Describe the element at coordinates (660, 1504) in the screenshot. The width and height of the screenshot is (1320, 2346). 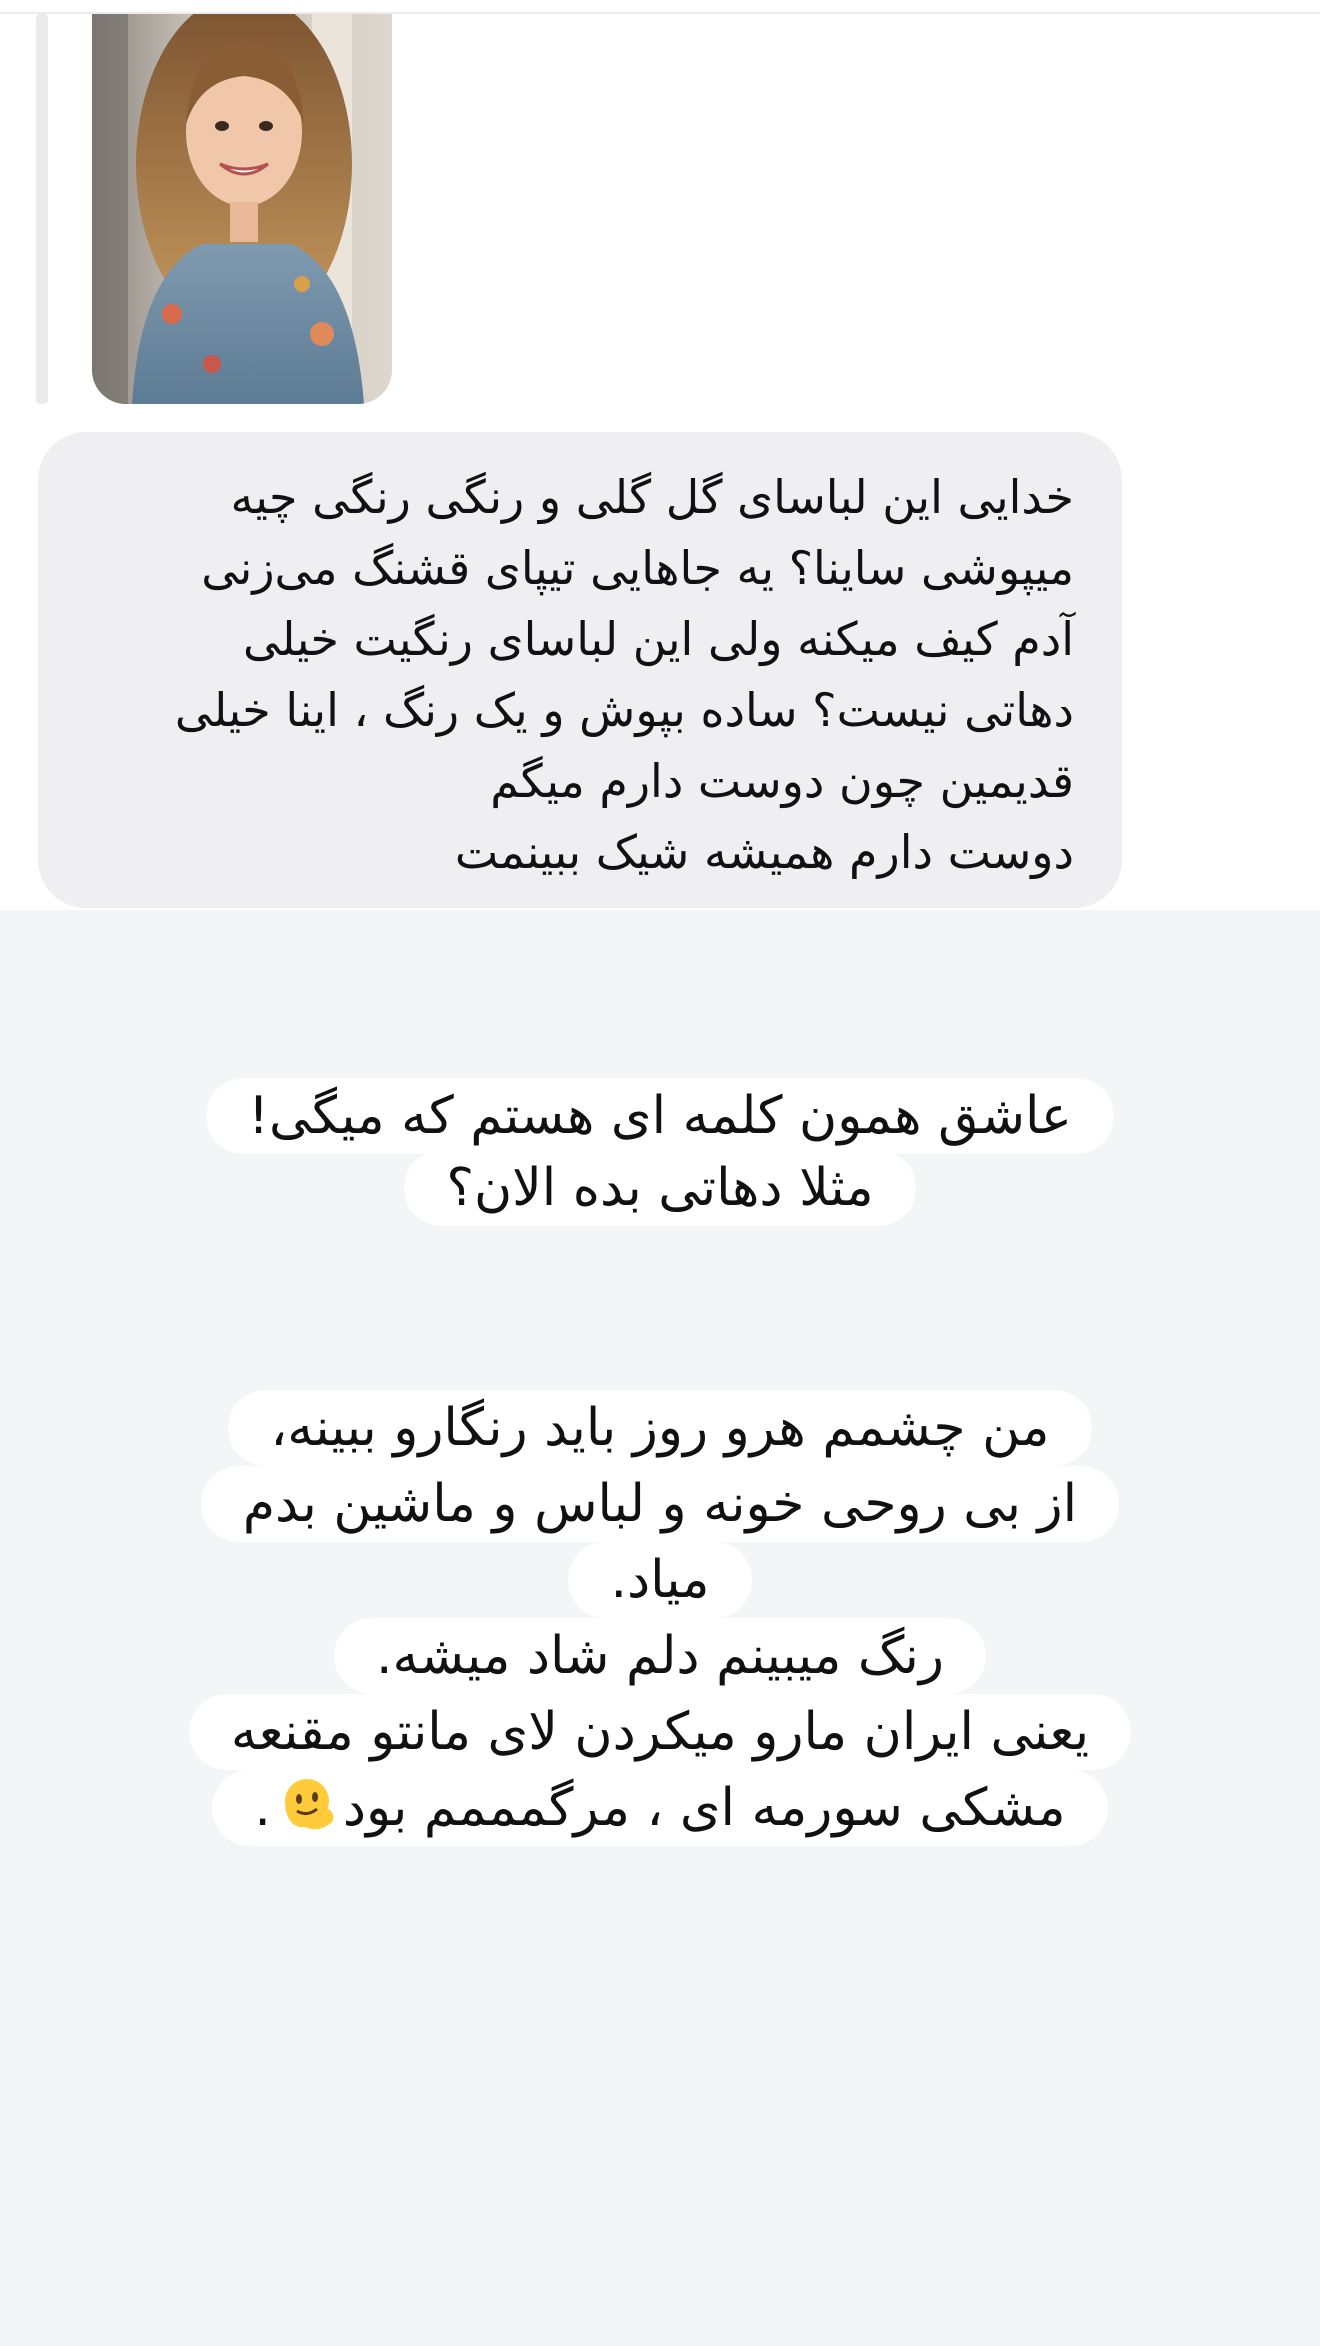
I see `caption-line: از بی روحی خونه و لباس و ماشین بدم` at that location.